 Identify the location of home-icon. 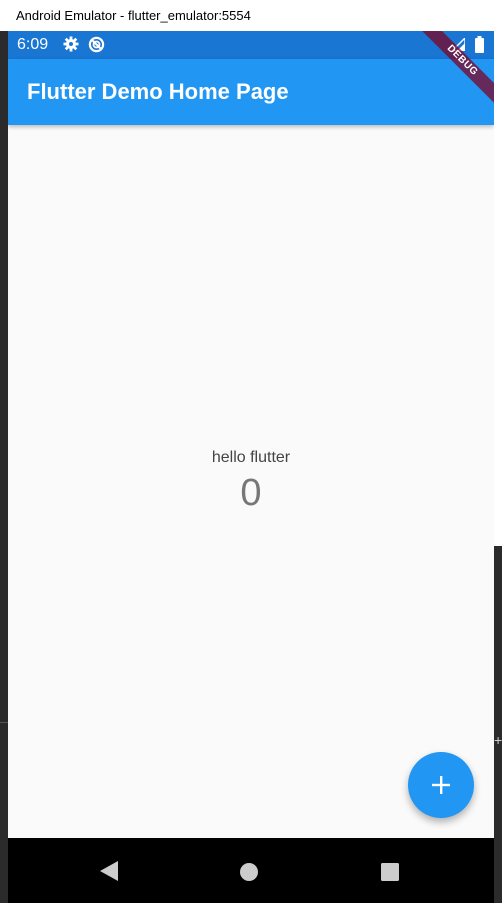
(249, 872).